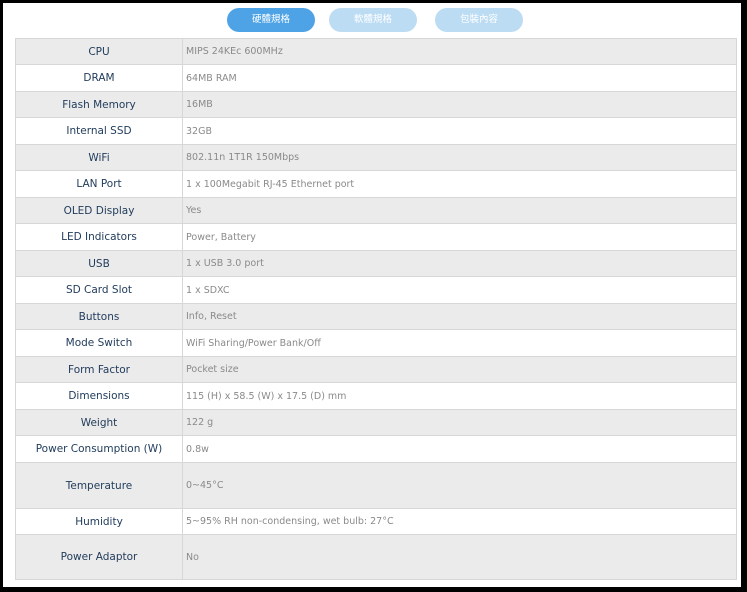 The image size is (747, 592). What do you see at coordinates (99, 422) in the screenshot?
I see `spec-label: Weight` at bounding box center [99, 422].